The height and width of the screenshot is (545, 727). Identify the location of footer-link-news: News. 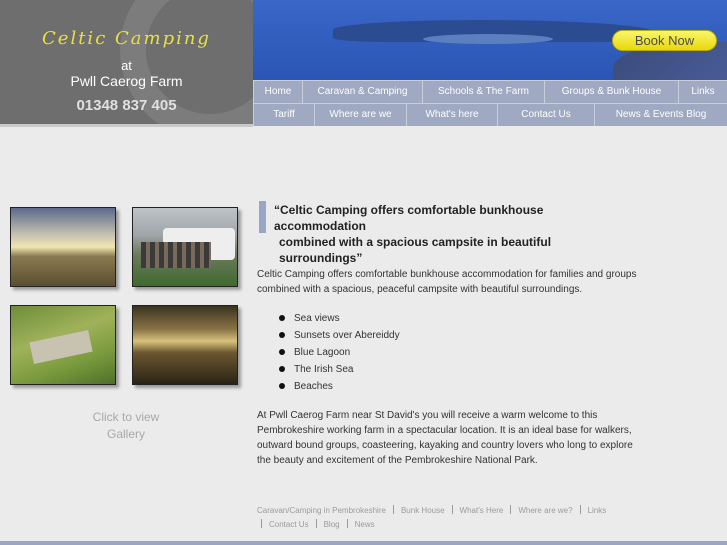
(365, 524).